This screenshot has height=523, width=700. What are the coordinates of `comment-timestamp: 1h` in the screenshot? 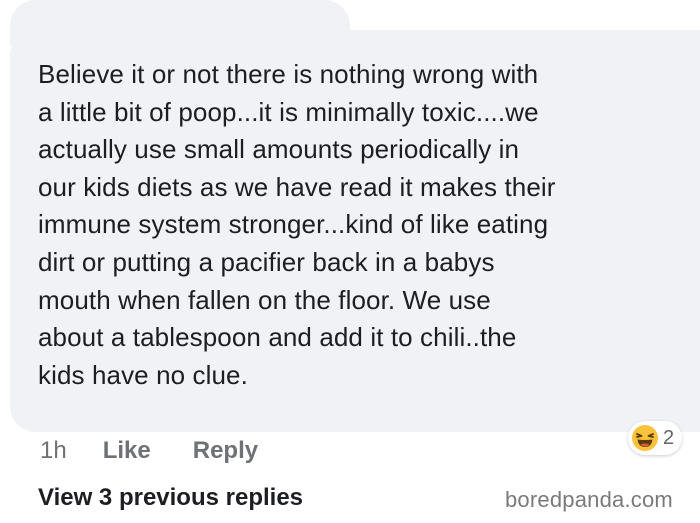 It's located at (53, 451).